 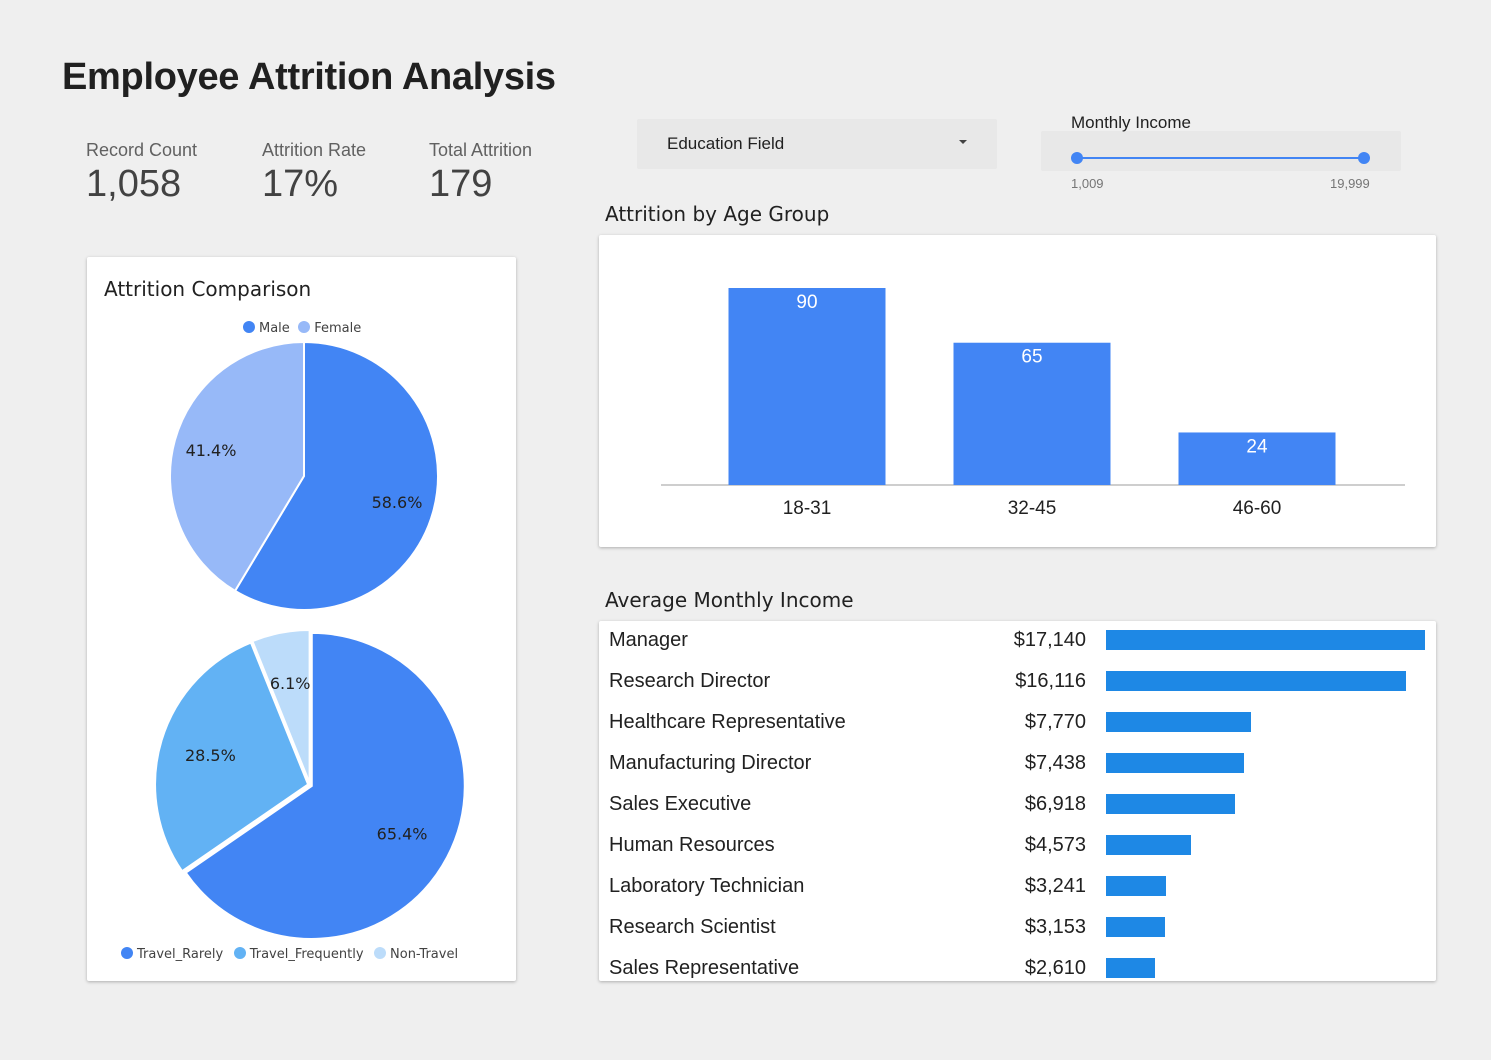 What do you see at coordinates (710, 763) in the screenshot?
I see `job-role-name: Manufacturing Director` at bounding box center [710, 763].